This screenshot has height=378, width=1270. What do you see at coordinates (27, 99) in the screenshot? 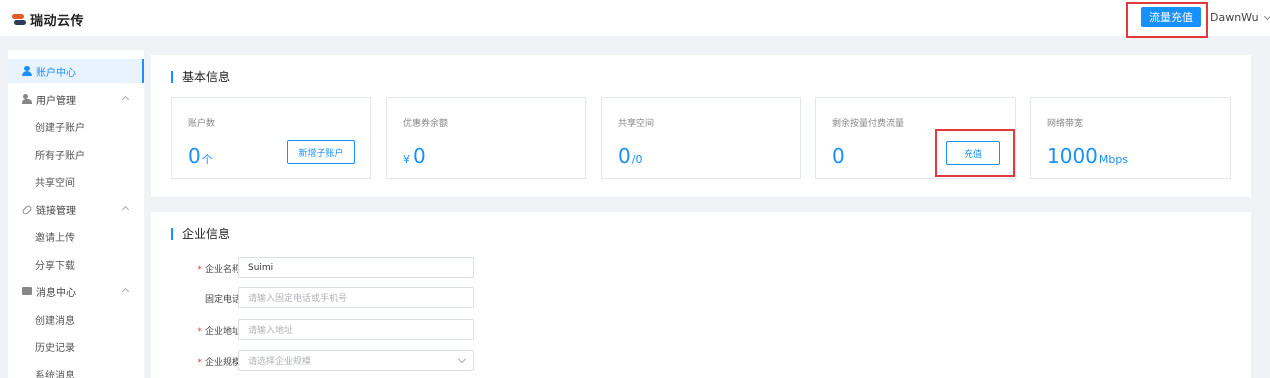
I see `users-icon` at bounding box center [27, 99].